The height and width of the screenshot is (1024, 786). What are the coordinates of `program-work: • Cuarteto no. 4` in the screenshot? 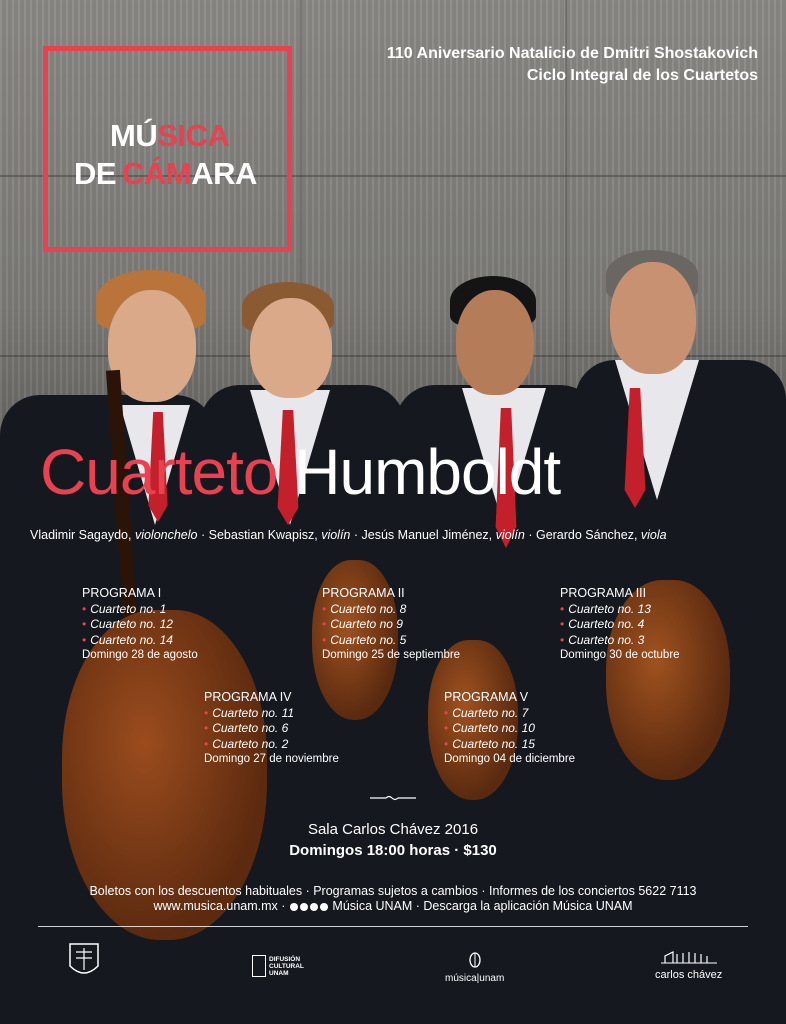 It's located at (602, 624).